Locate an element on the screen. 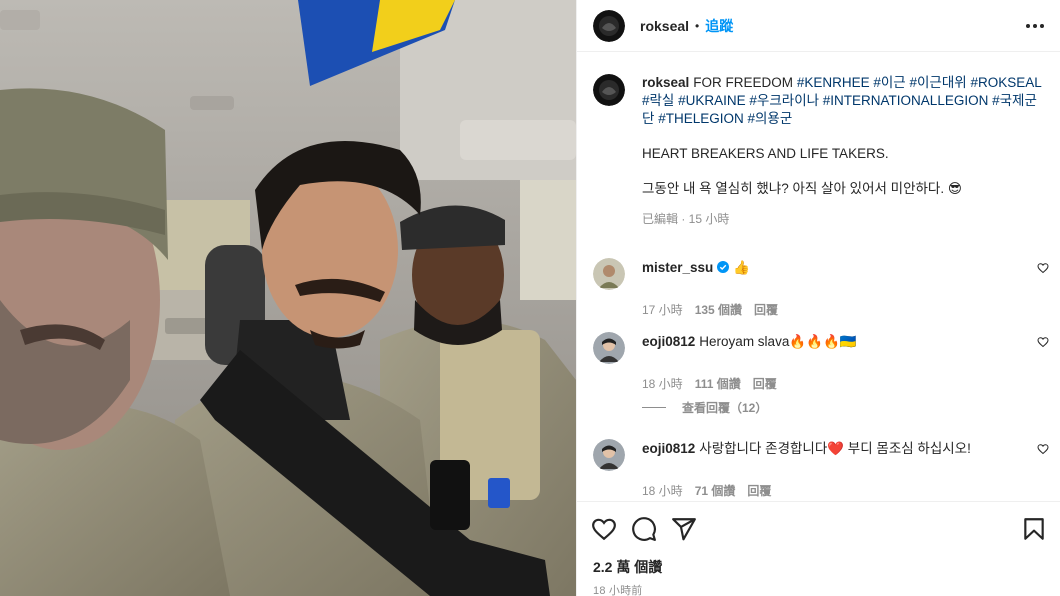 This screenshot has height=596, width=1060. comment-text: eoji0812 사랑합니다 존경합니다❤️ 부디 몸조심 하십시오! is located at coordinates (806, 449).